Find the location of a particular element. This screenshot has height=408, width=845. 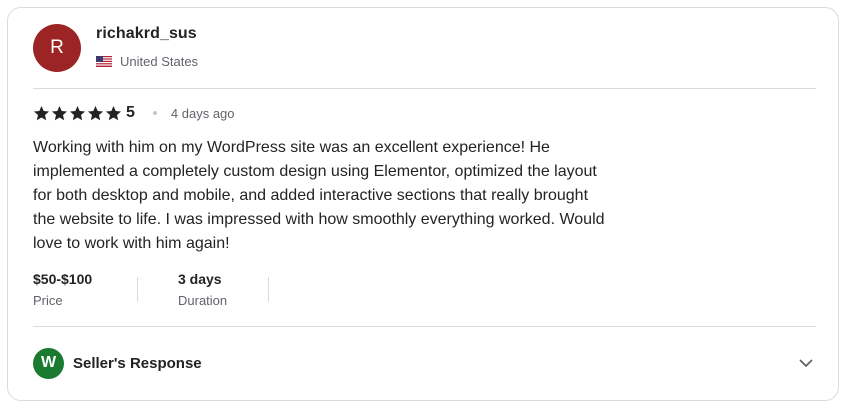

reviewer-avatar: R is located at coordinates (57, 48).